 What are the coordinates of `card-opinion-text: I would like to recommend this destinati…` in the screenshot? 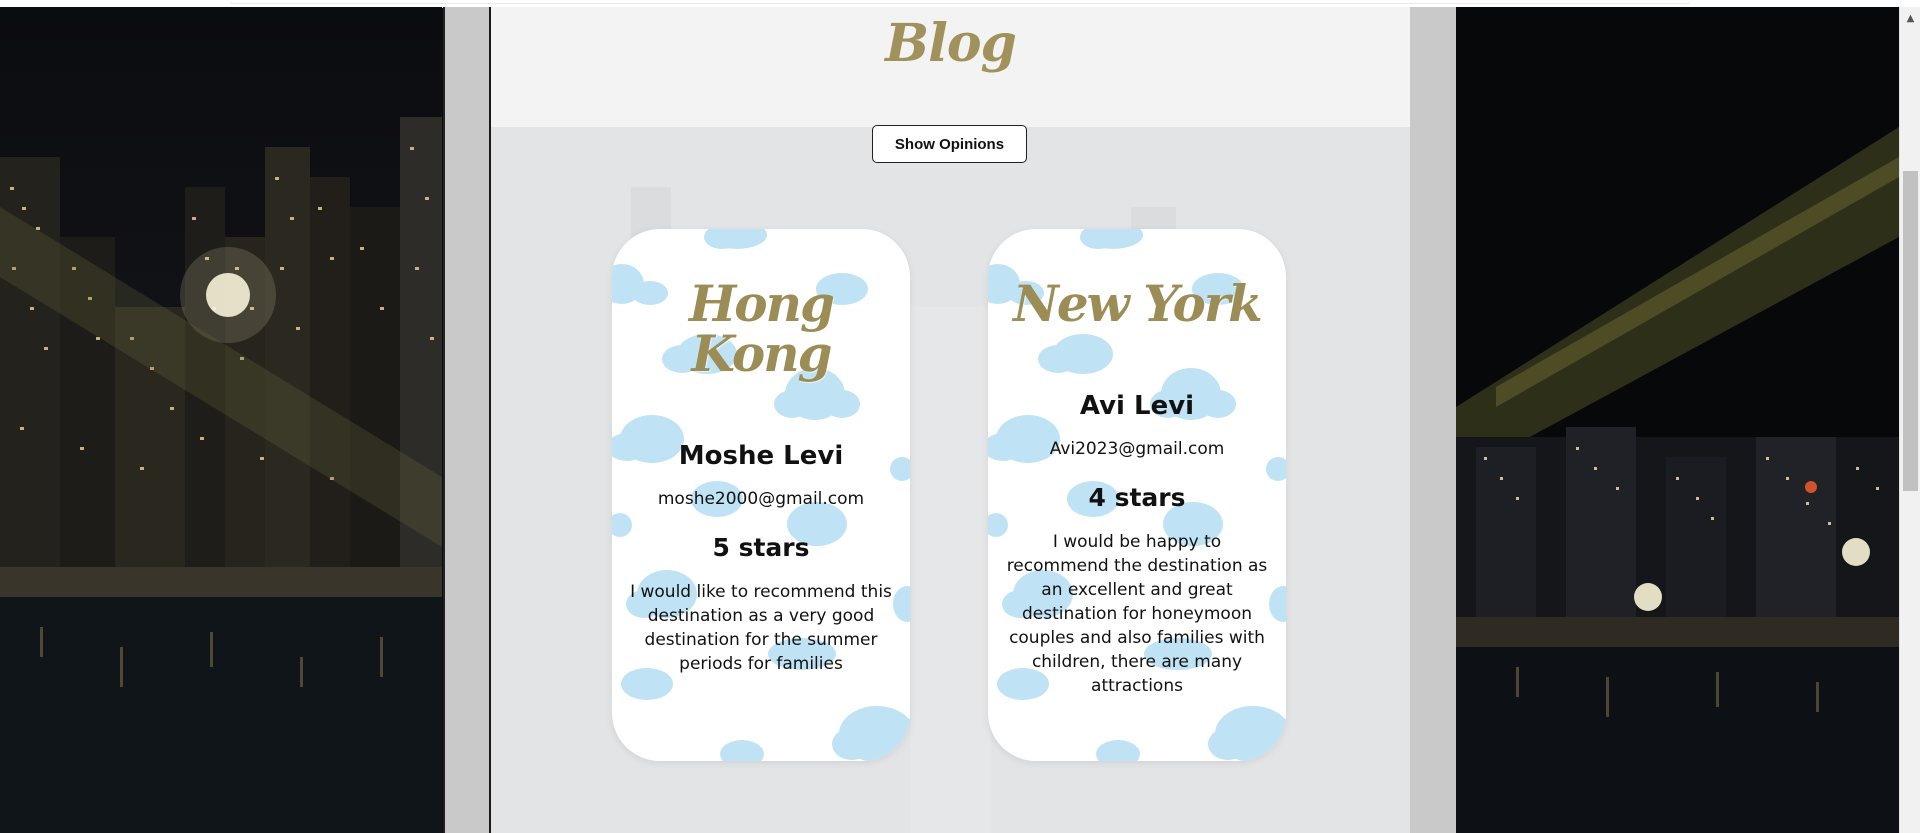 It's located at (761, 628).